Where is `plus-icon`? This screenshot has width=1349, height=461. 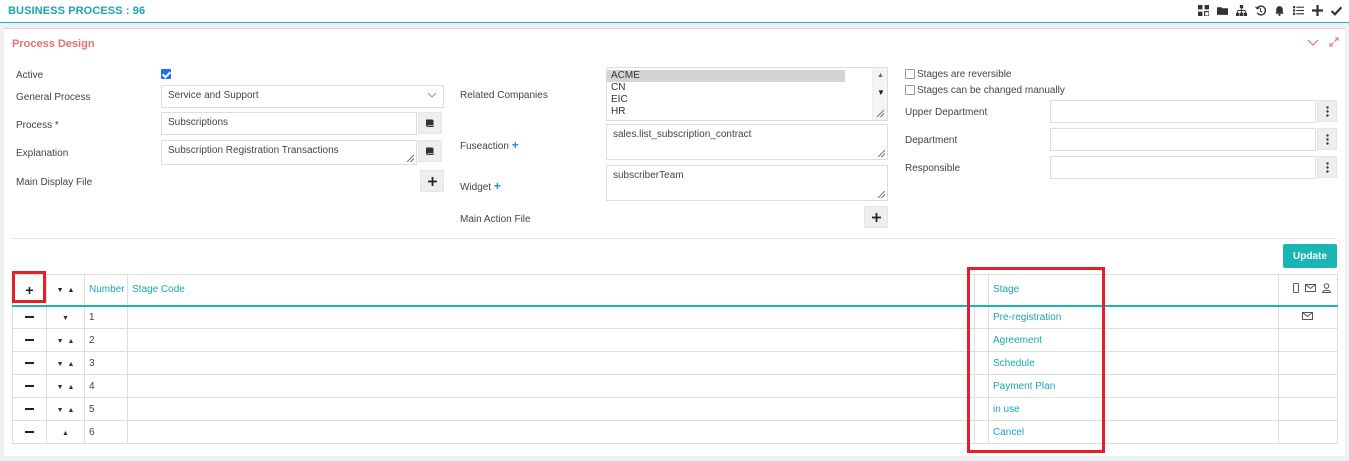
plus-icon is located at coordinates (1317, 10).